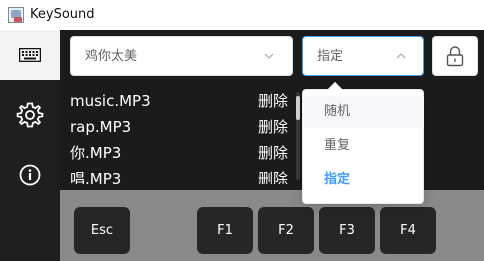 Image resolution: width=484 pixels, height=261 pixels. What do you see at coordinates (110, 101) in the screenshot?
I see `song-name: music.MP3` at bounding box center [110, 101].